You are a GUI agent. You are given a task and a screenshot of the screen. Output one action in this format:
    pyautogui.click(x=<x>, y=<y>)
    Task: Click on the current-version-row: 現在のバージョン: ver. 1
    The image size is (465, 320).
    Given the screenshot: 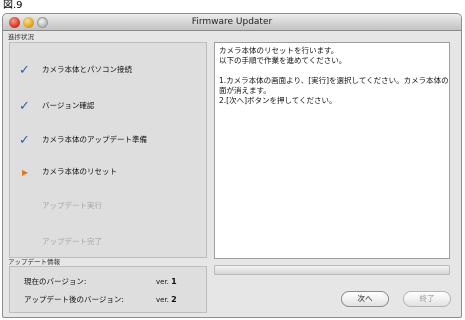 What is the action you would take?
    pyautogui.click(x=108, y=282)
    